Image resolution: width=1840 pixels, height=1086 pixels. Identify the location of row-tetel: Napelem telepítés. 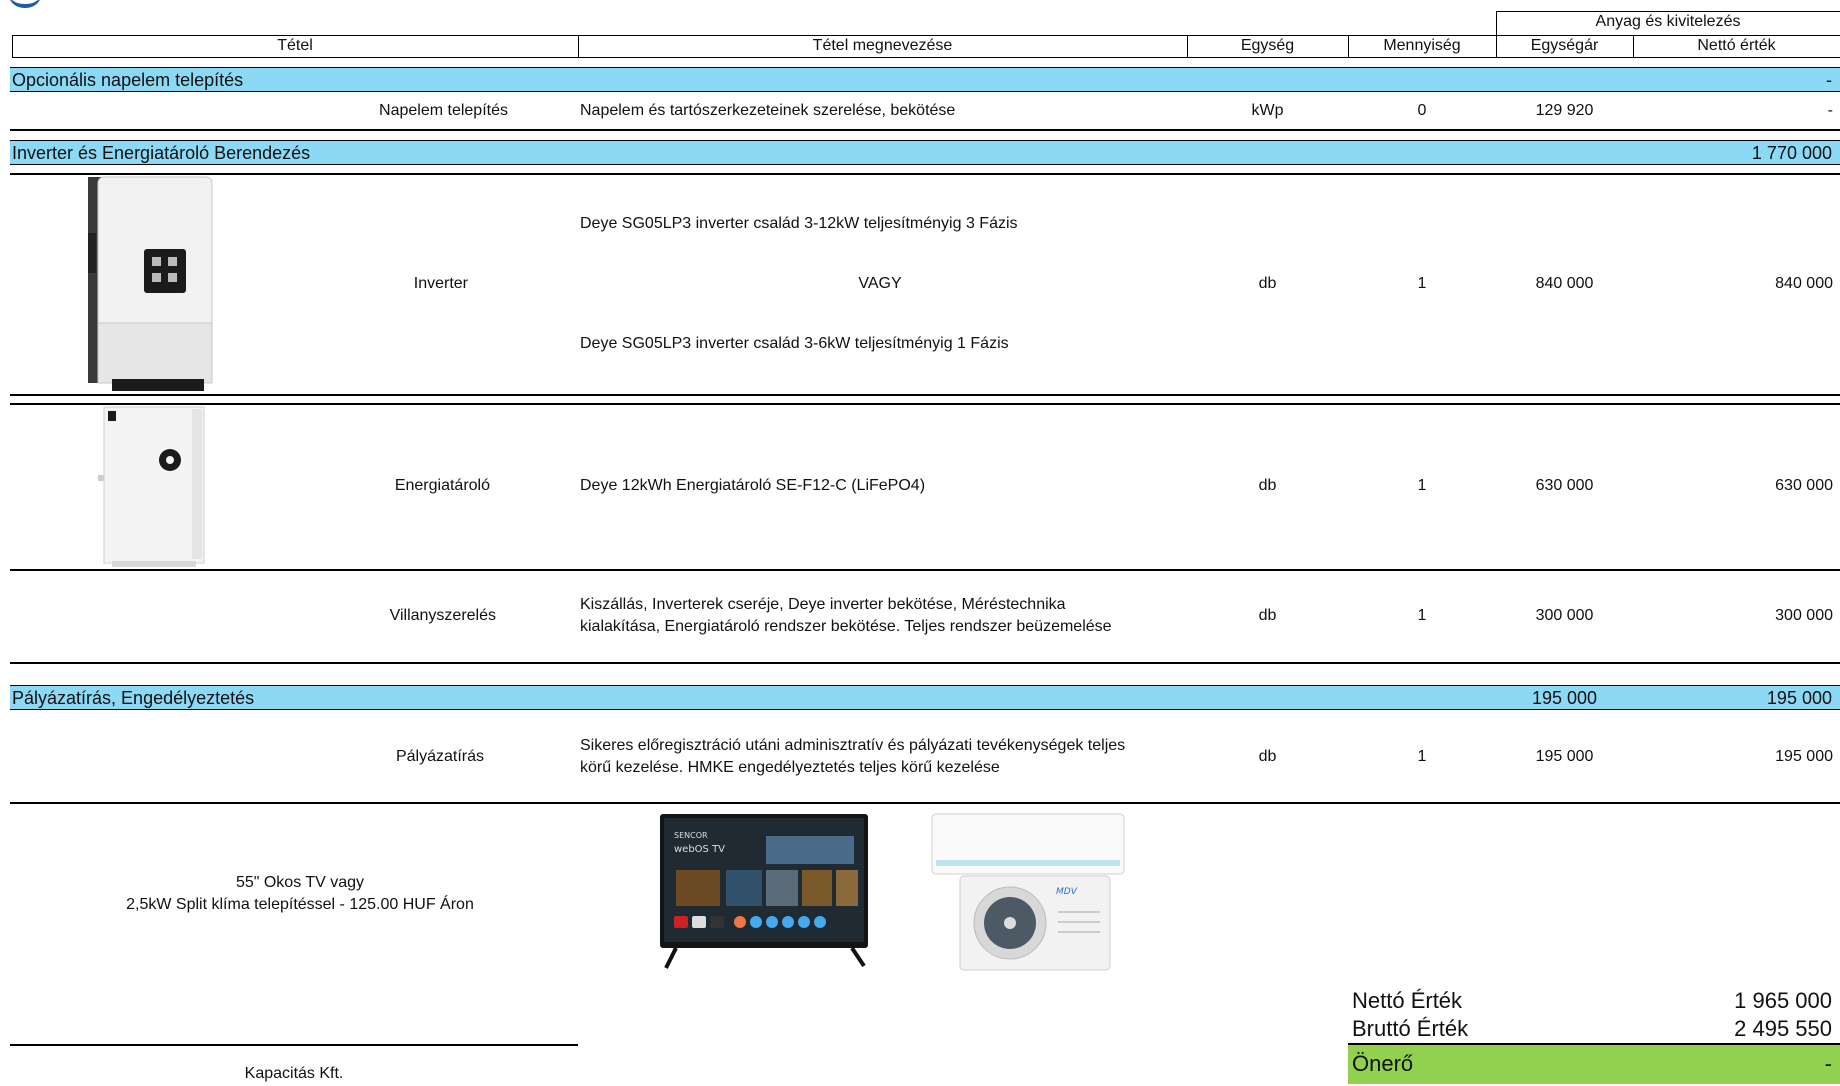
(443, 110).